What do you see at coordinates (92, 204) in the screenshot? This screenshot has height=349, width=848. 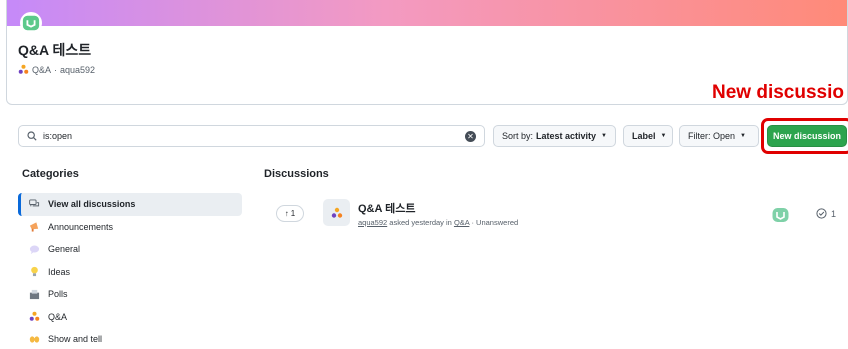 I see `sidebar-item-label: View all discussions` at bounding box center [92, 204].